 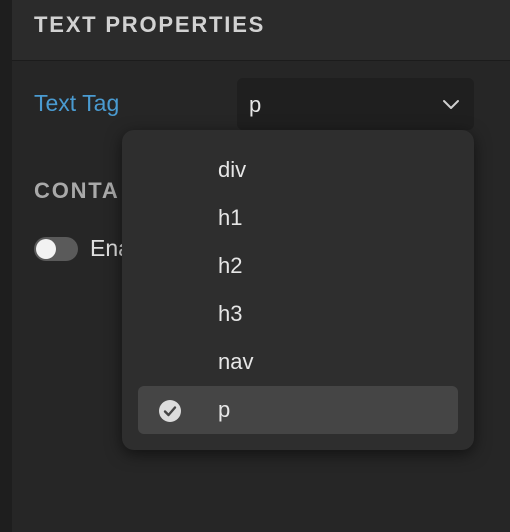 I want to click on dropdown-option-nav: nav, so click(x=298, y=362).